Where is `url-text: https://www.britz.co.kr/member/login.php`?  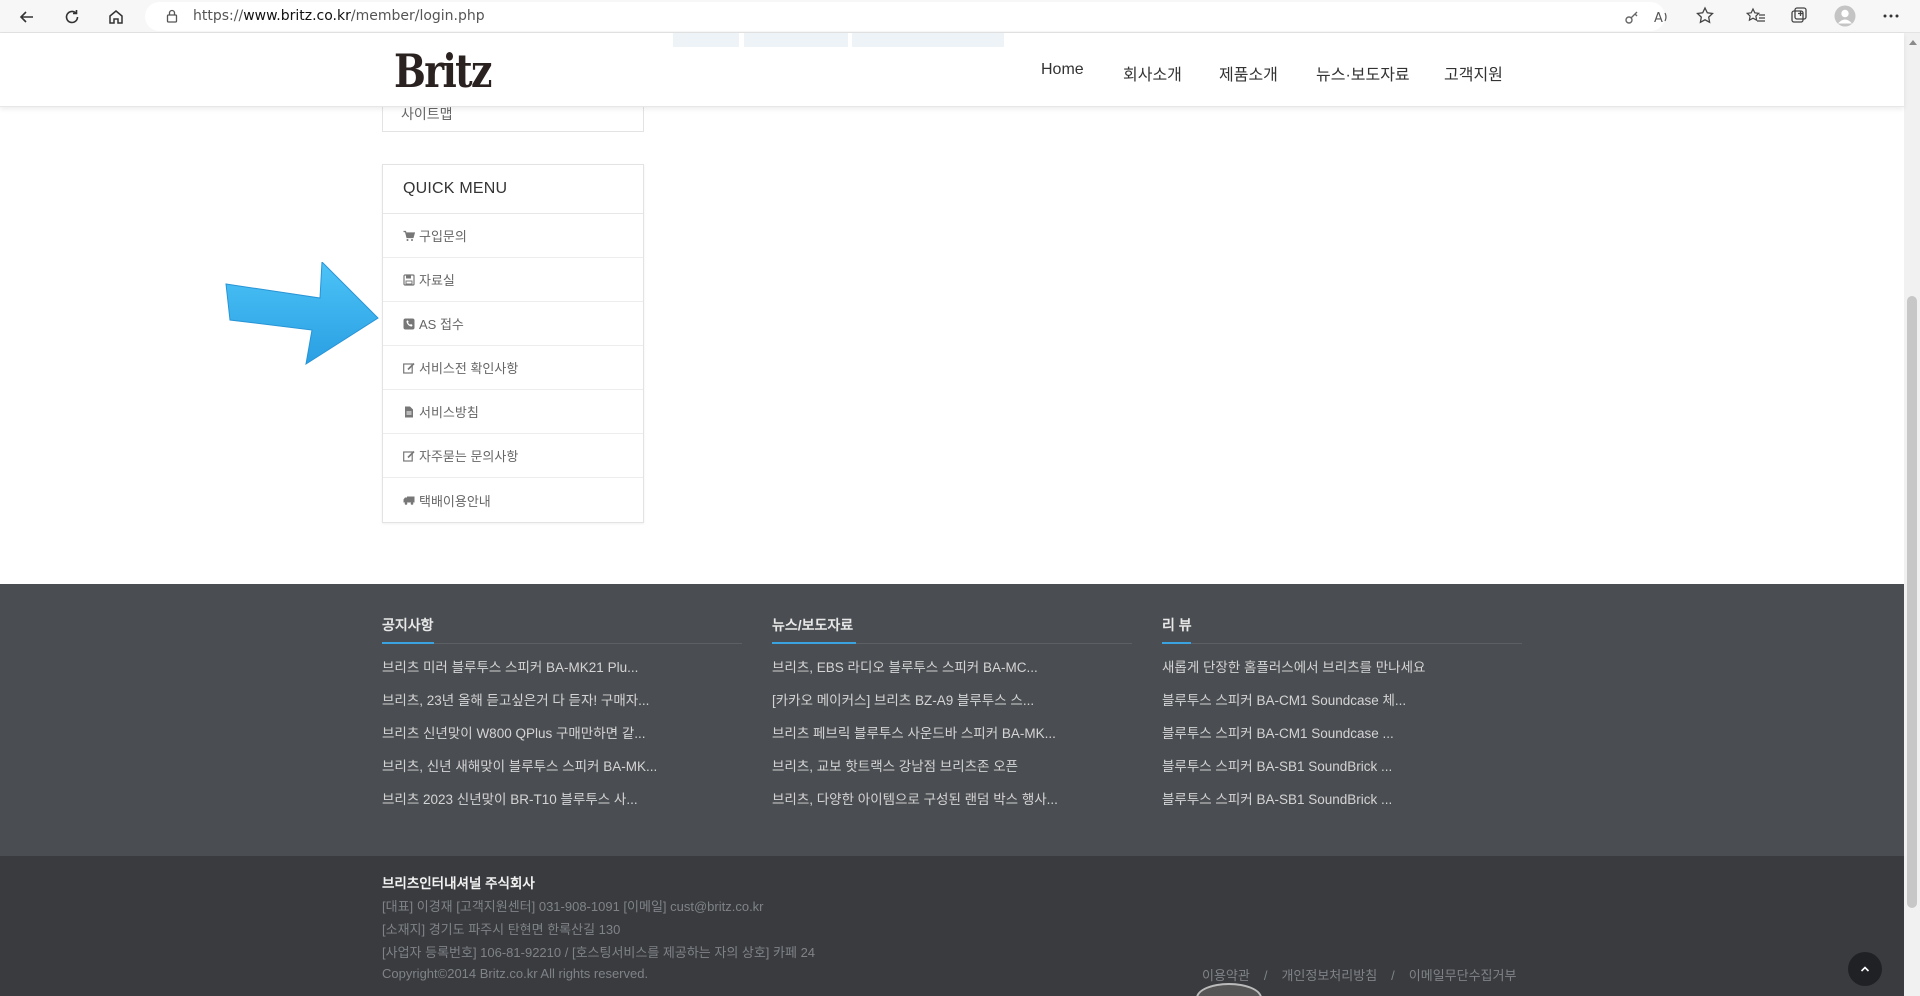
url-text: https://www.britz.co.kr/member/login.php is located at coordinates (339, 16).